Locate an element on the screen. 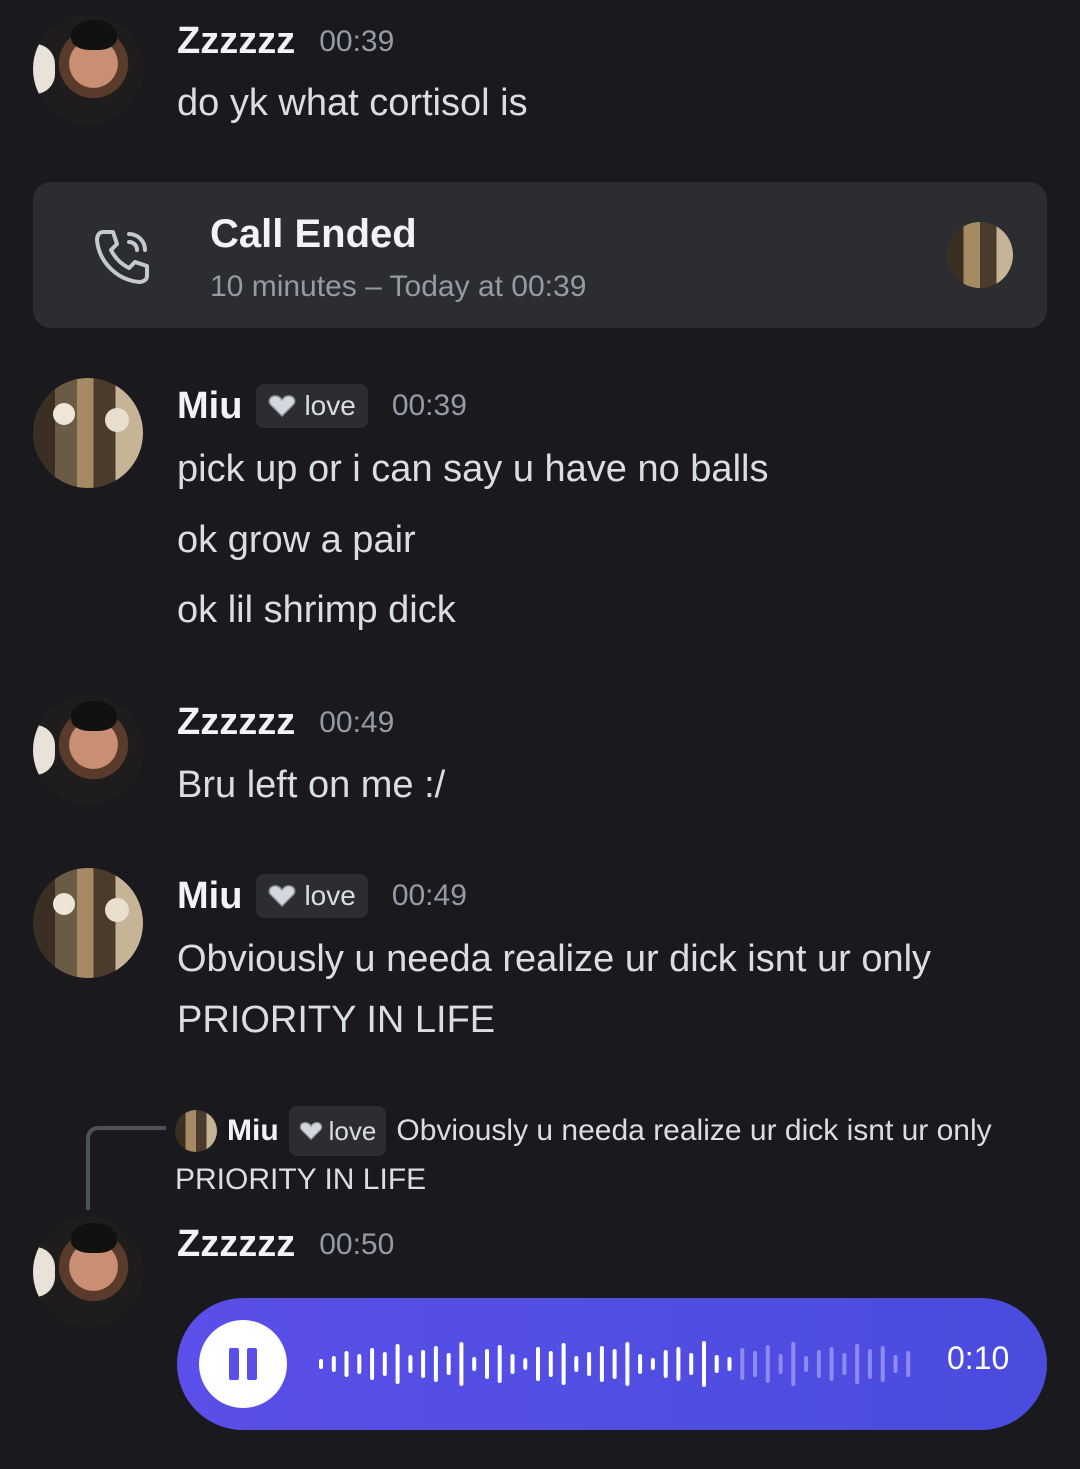 Image resolution: width=1080 pixels, height=1469 pixels. message-text: ok lil shrimp dick is located at coordinates (316, 610).